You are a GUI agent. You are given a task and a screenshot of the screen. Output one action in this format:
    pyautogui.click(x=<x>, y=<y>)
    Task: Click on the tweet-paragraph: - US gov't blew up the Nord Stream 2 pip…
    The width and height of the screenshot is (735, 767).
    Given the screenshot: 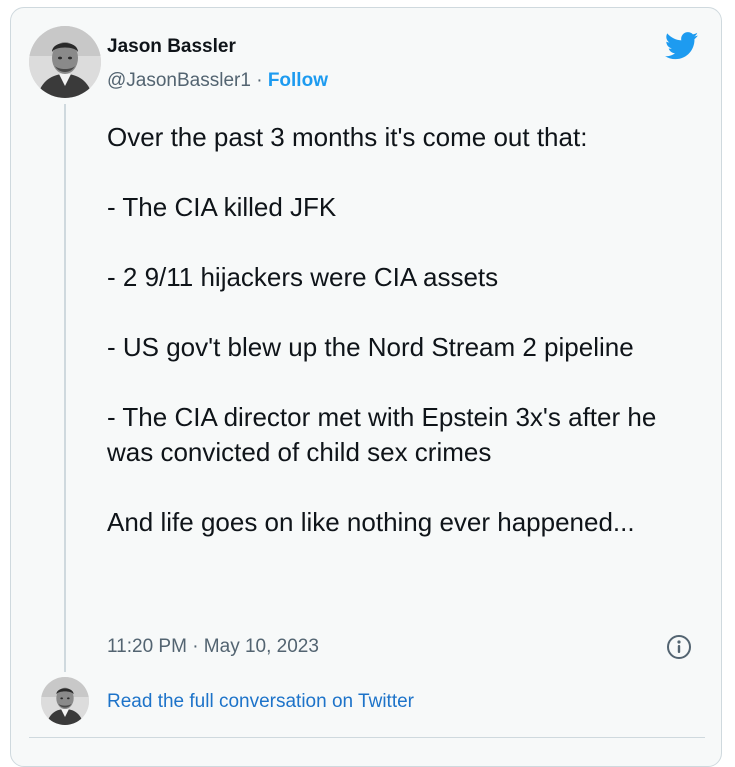 What is the action you would take?
    pyautogui.click(x=370, y=347)
    